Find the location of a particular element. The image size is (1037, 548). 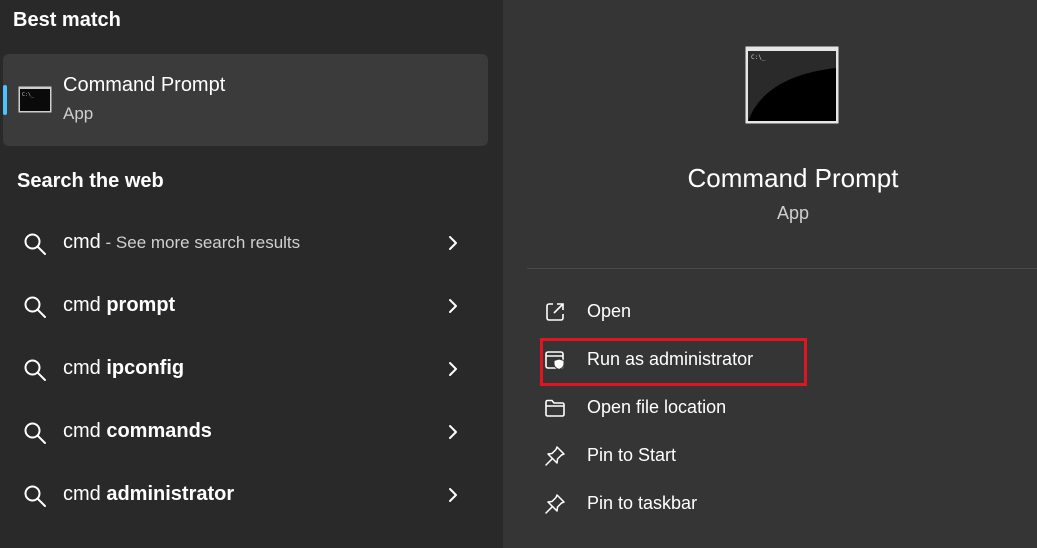

command-prompt-icon: C:\_ is located at coordinates (35, 99).